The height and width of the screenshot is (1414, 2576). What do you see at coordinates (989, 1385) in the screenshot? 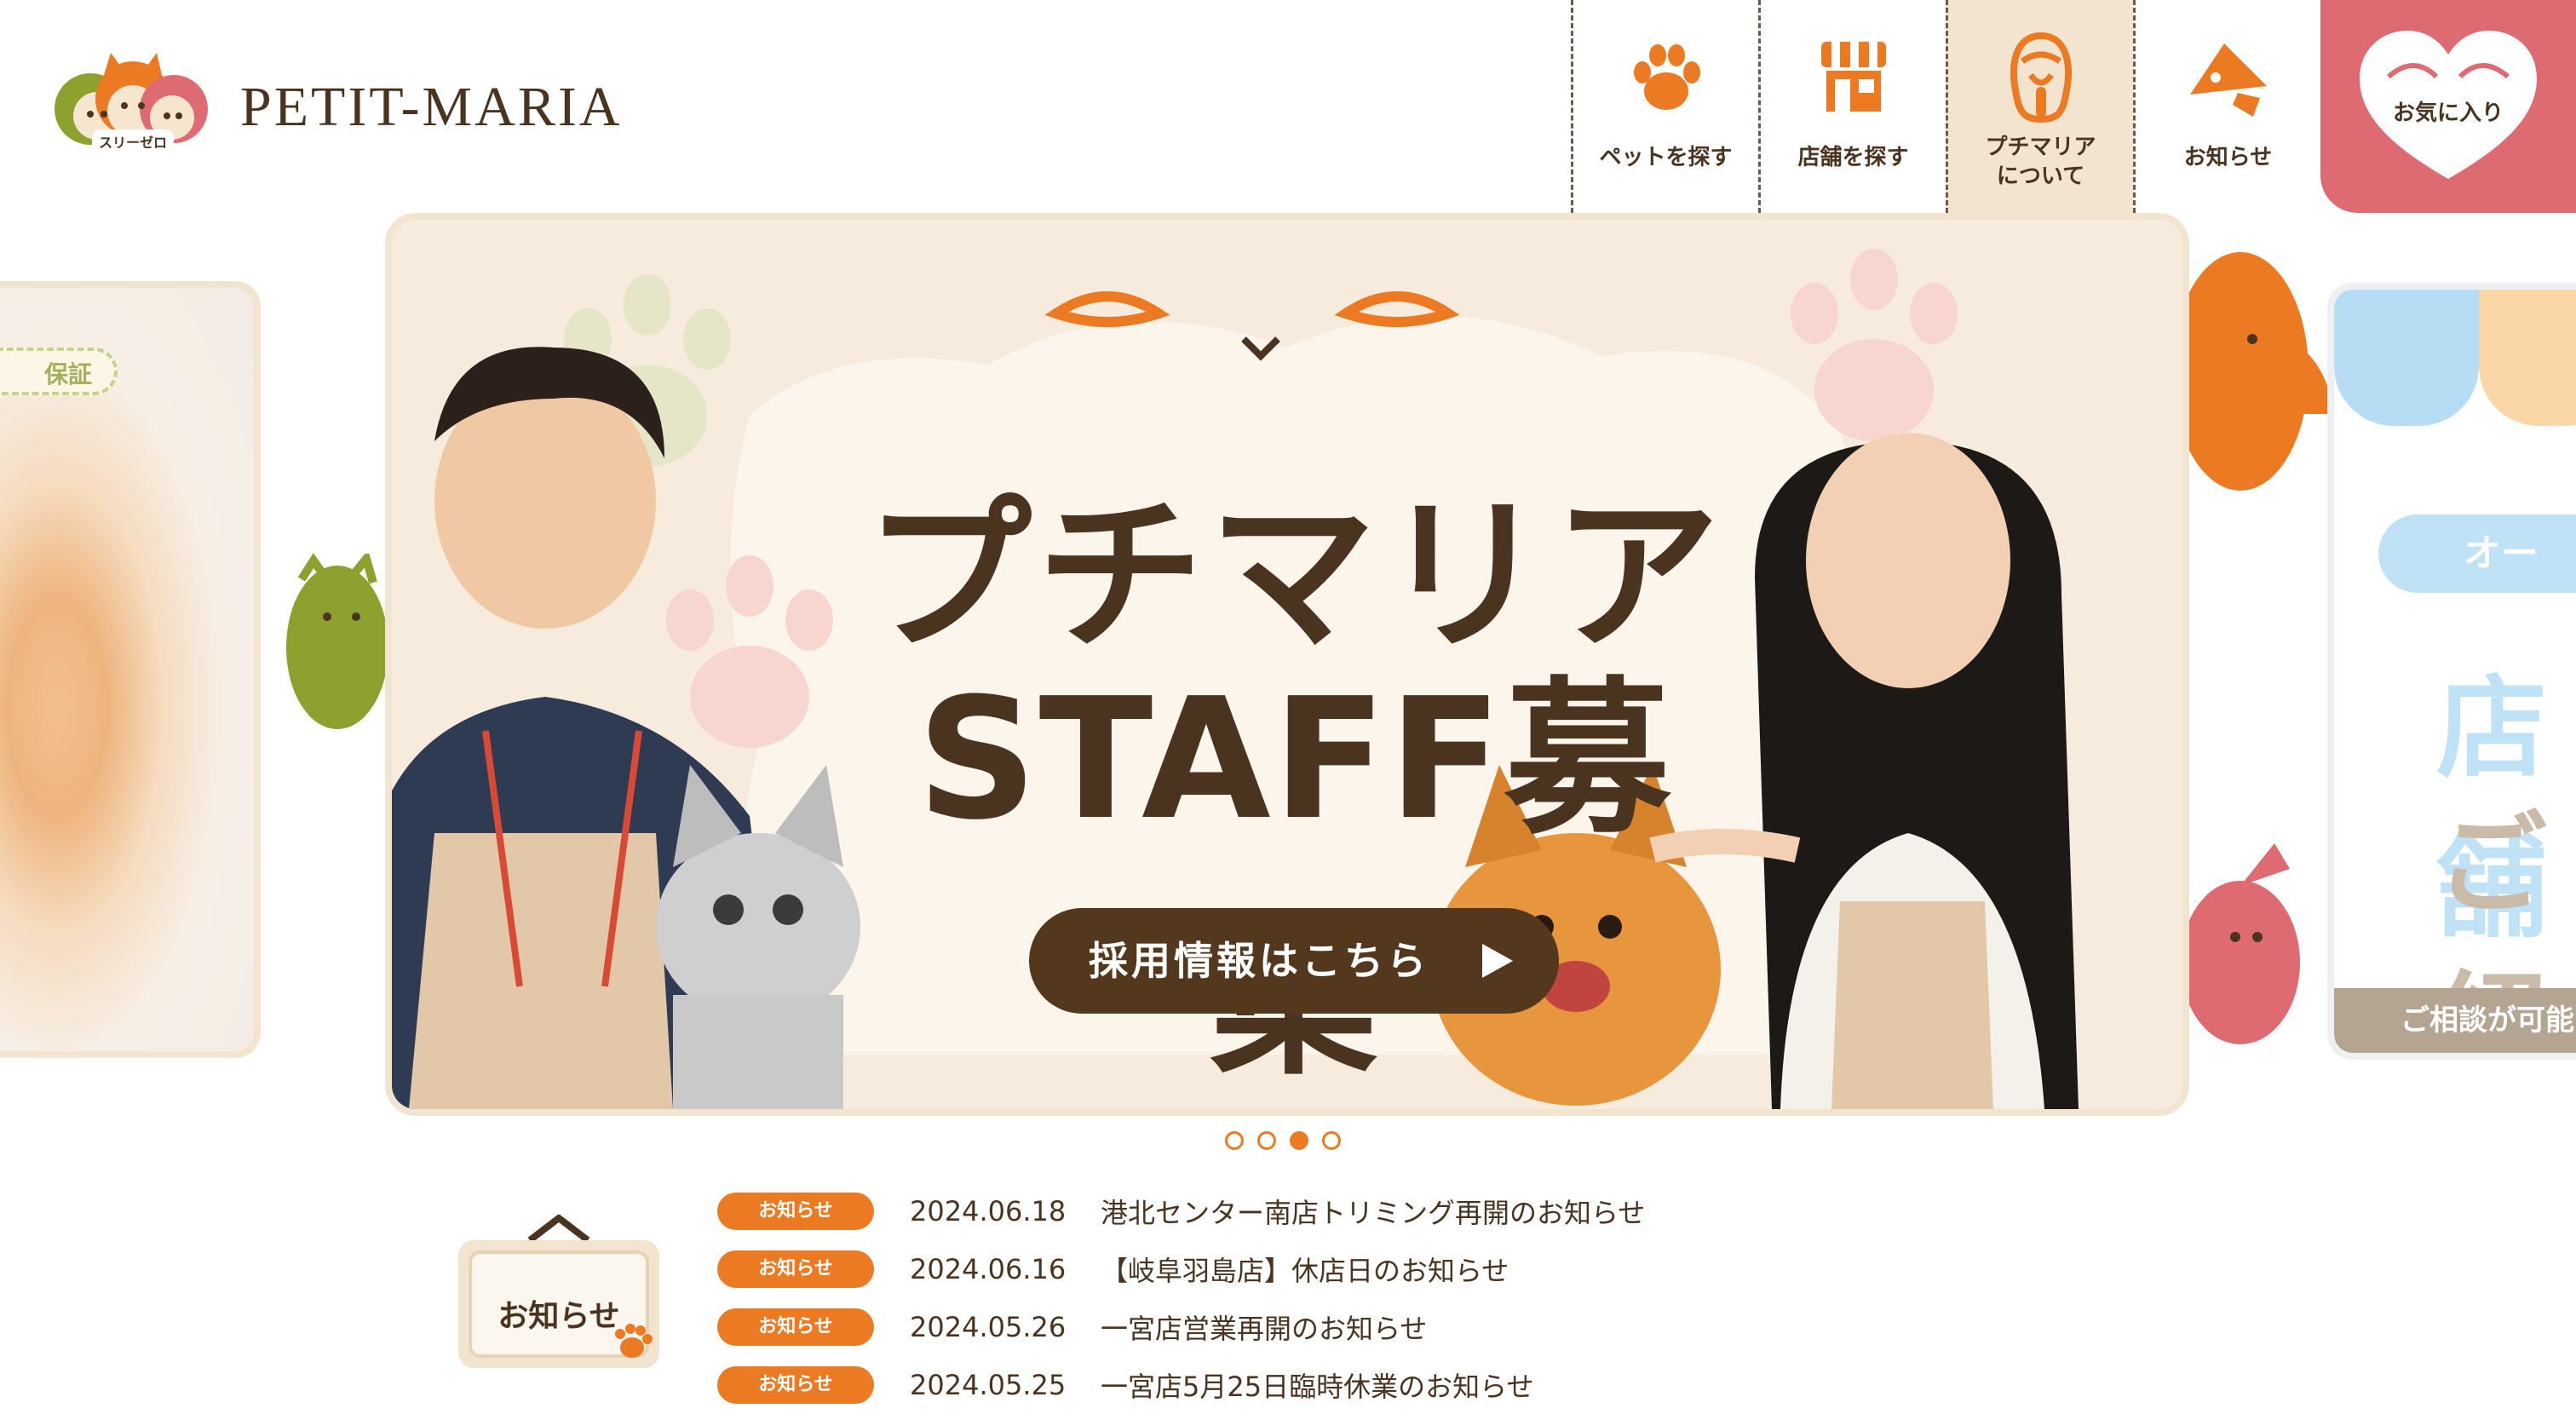
I see `news-date: 2024.05.25` at bounding box center [989, 1385].